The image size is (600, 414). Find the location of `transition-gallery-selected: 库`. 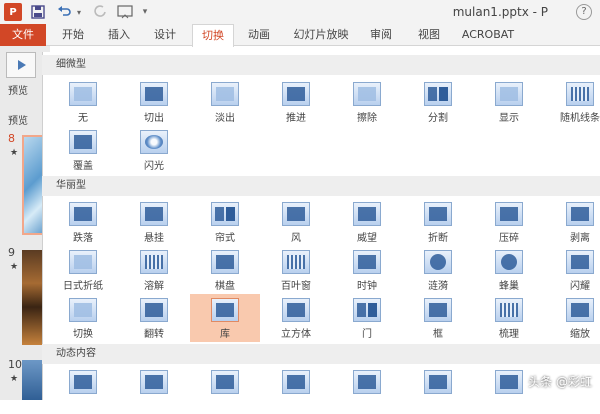

transition-gallery-selected: 库 is located at coordinates (225, 318).